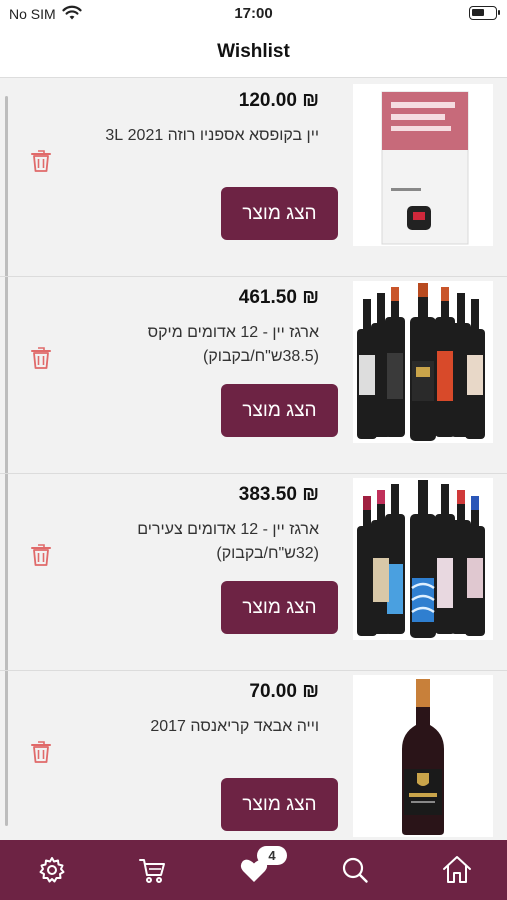 This screenshot has width=507, height=900. What do you see at coordinates (278, 297) in the screenshot?
I see `item-price: ₪ 461.50` at bounding box center [278, 297].